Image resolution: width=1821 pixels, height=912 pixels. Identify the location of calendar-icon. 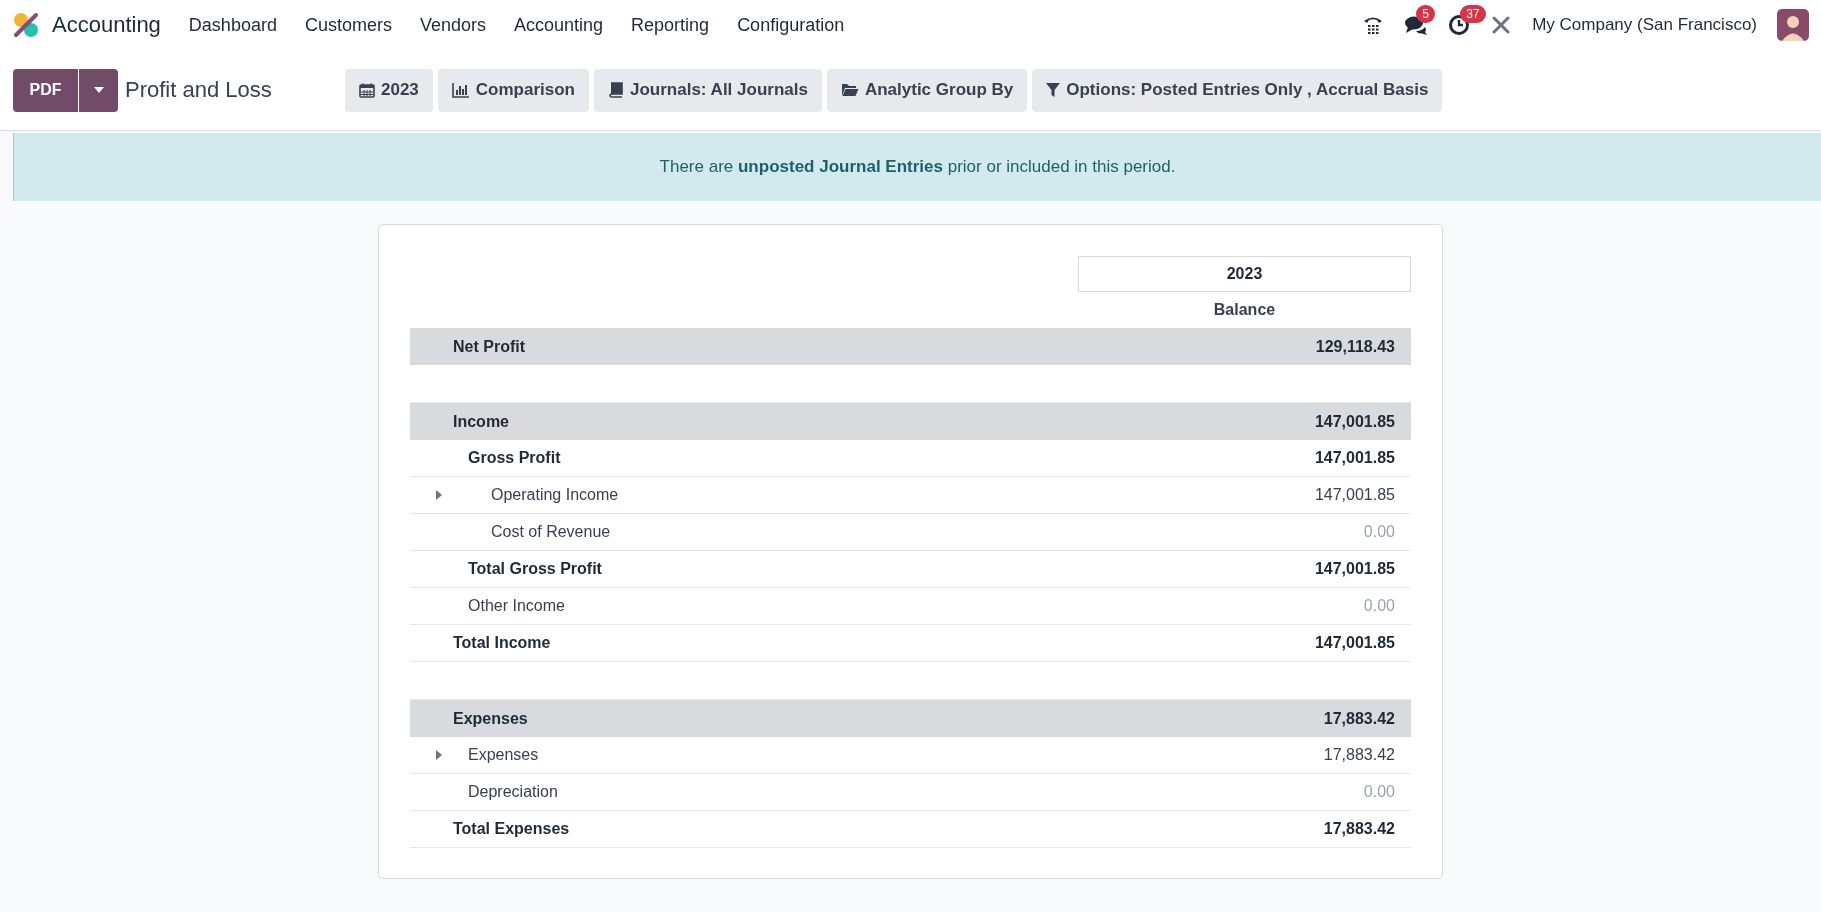
(367, 90).